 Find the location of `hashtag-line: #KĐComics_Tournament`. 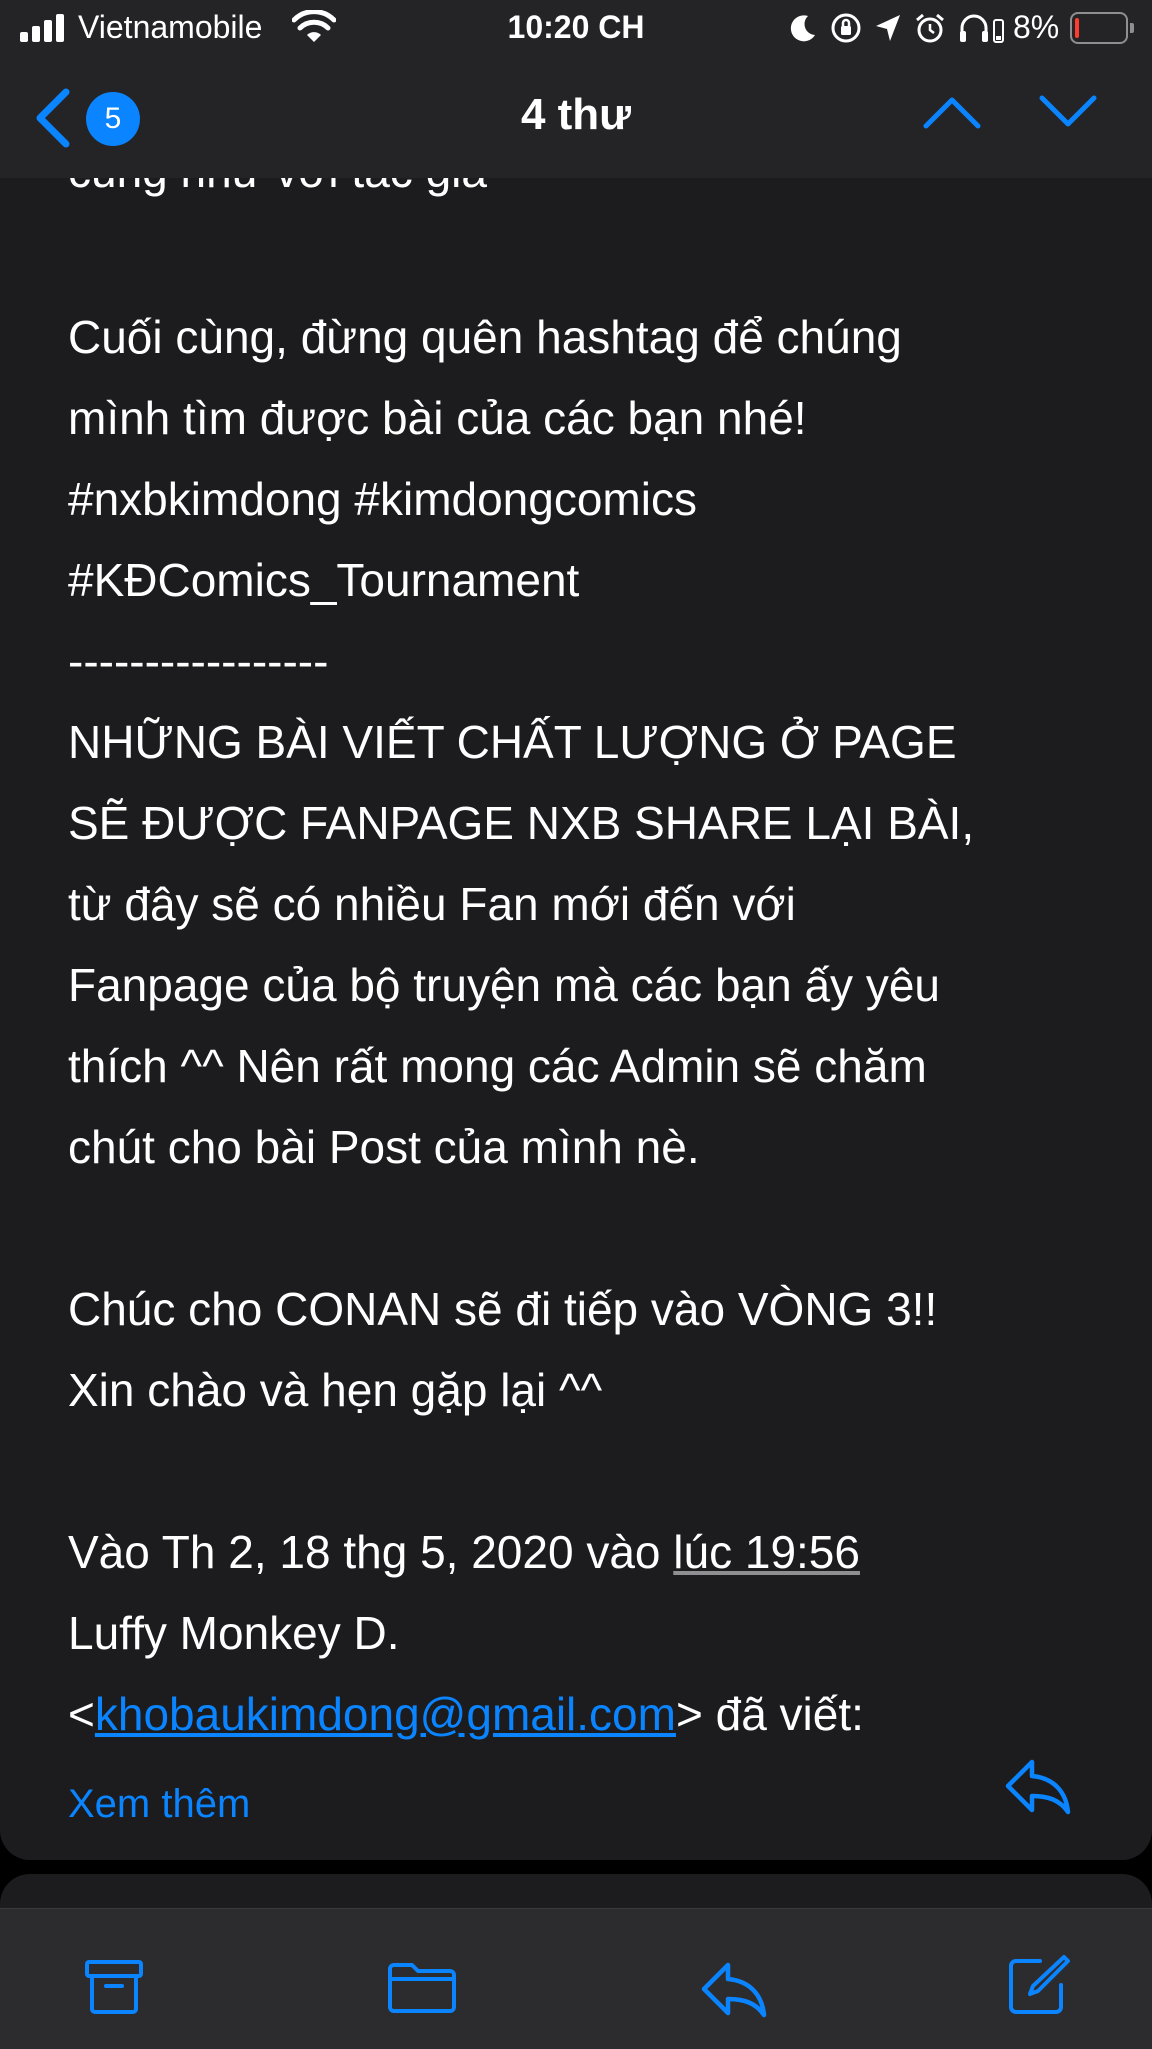

hashtag-line: #KĐComics_Tournament is located at coordinates (324, 580).